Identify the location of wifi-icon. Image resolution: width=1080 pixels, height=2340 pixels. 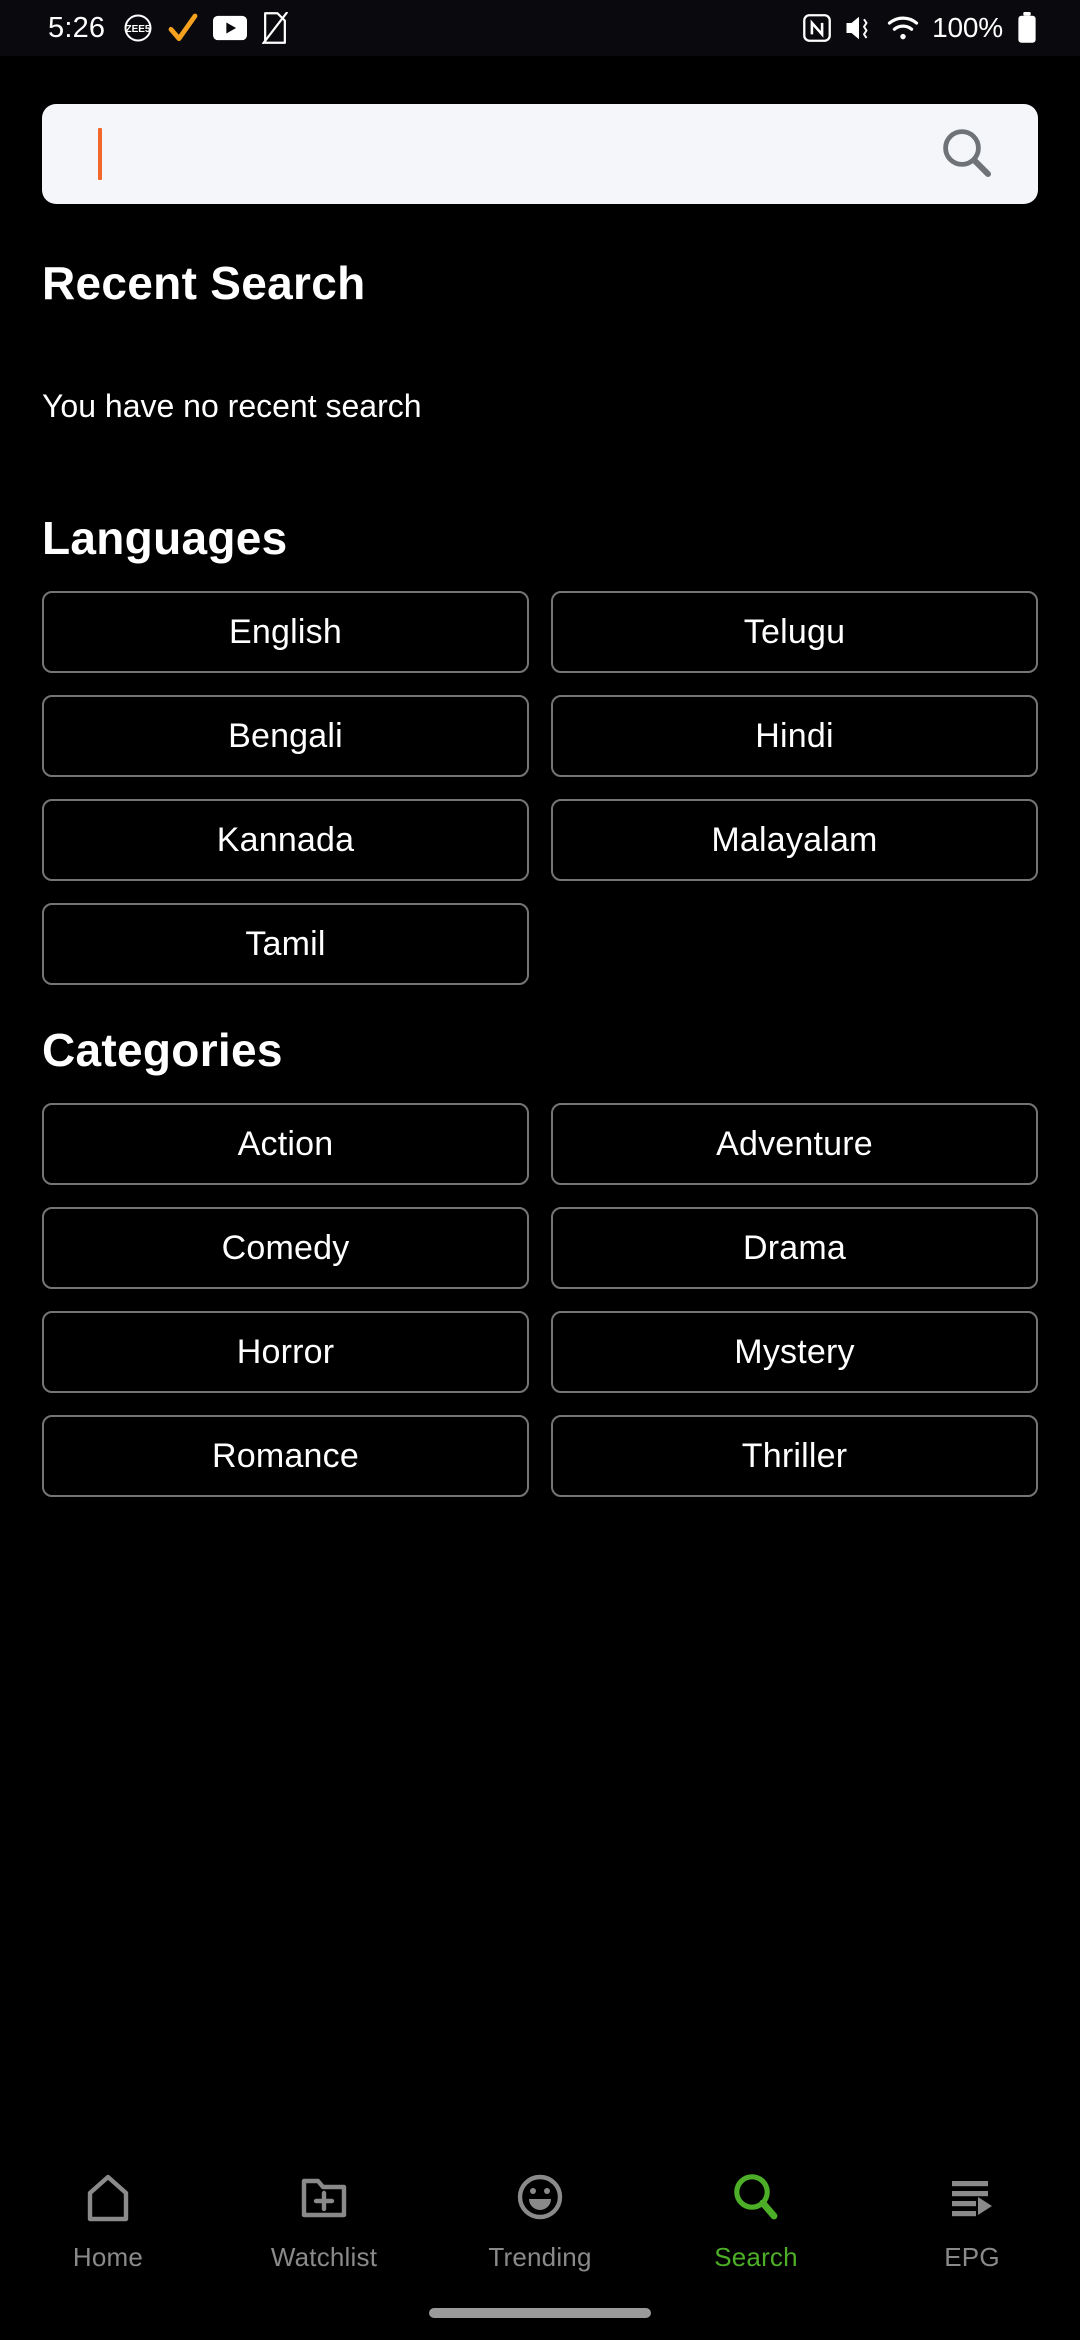
(903, 28).